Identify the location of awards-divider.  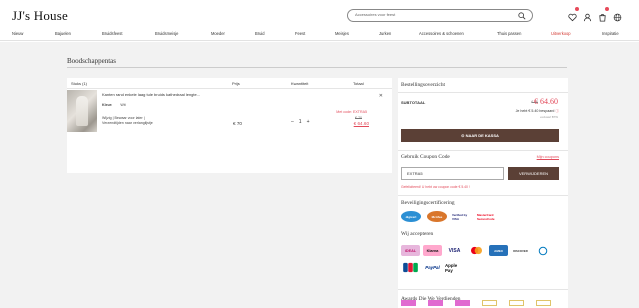
(483, 289).